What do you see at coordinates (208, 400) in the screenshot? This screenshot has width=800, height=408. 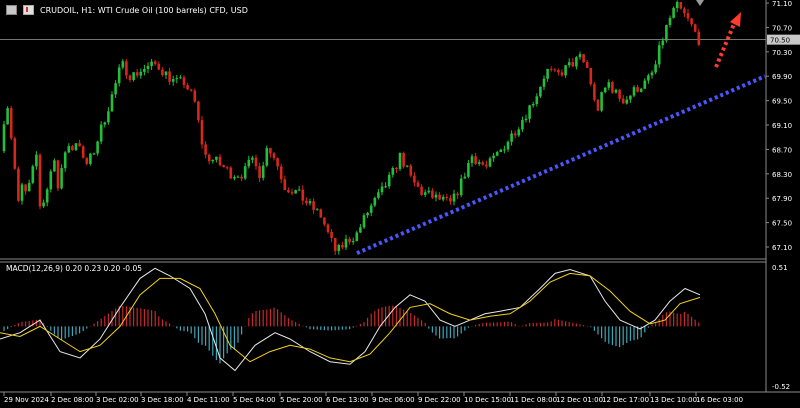 I see `time-tick-label: 4 Dec 11:00` at bounding box center [208, 400].